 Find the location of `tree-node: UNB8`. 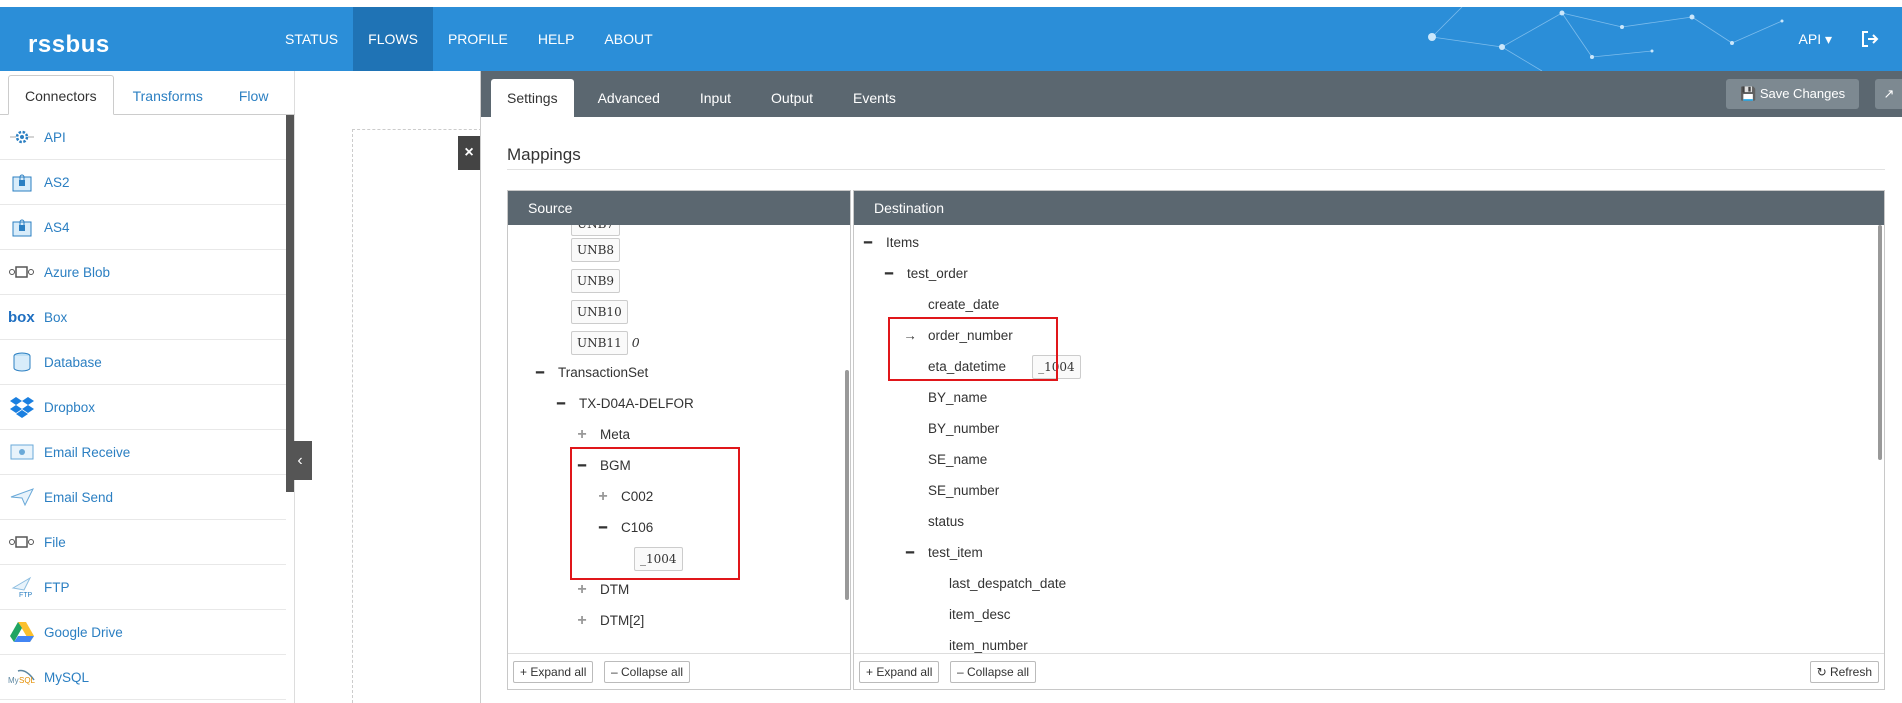

tree-node: UNB8 is located at coordinates (596, 250).